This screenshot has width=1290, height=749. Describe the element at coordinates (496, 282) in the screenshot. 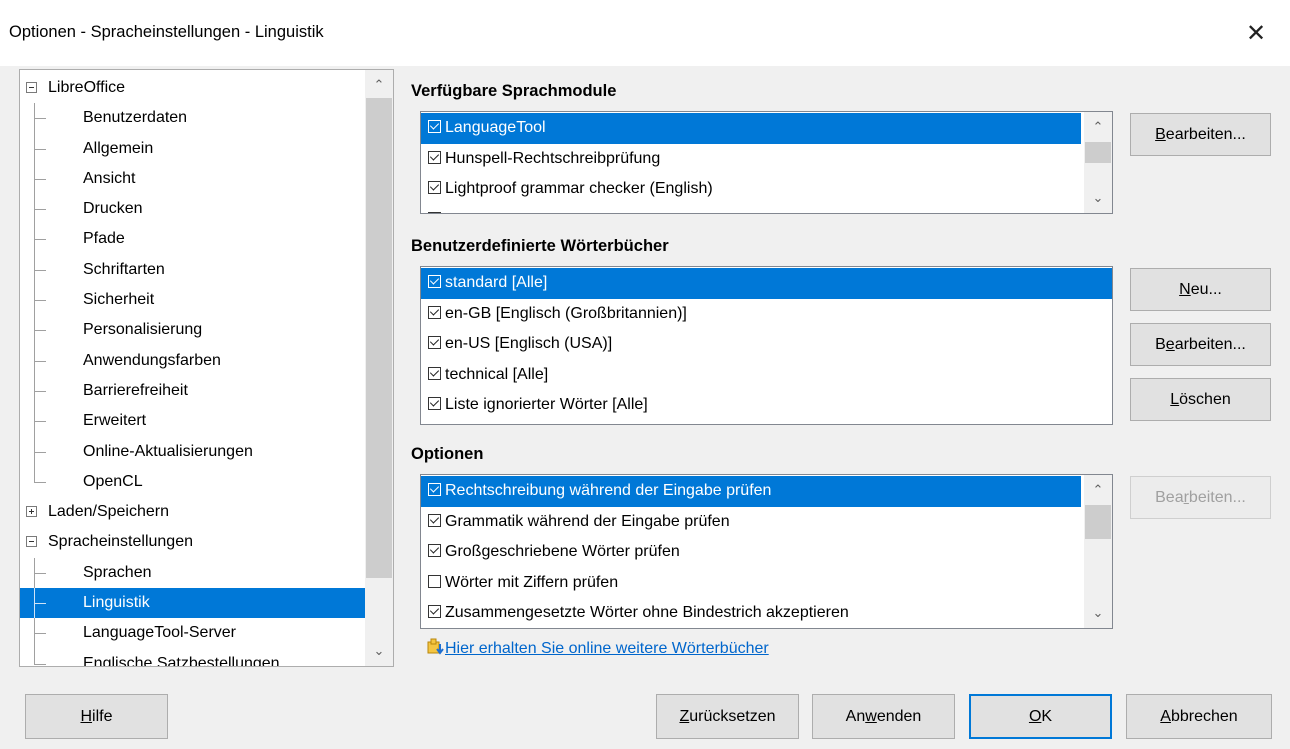

I see `list-item-label: standard [Alle]` at that location.